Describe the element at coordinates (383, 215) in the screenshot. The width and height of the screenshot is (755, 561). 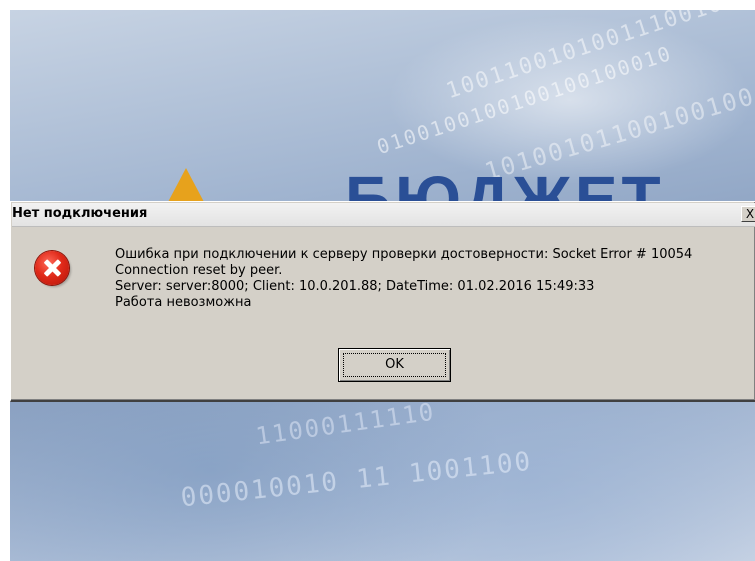
I see `dialog-titlebar: Нет подключения X` at that location.